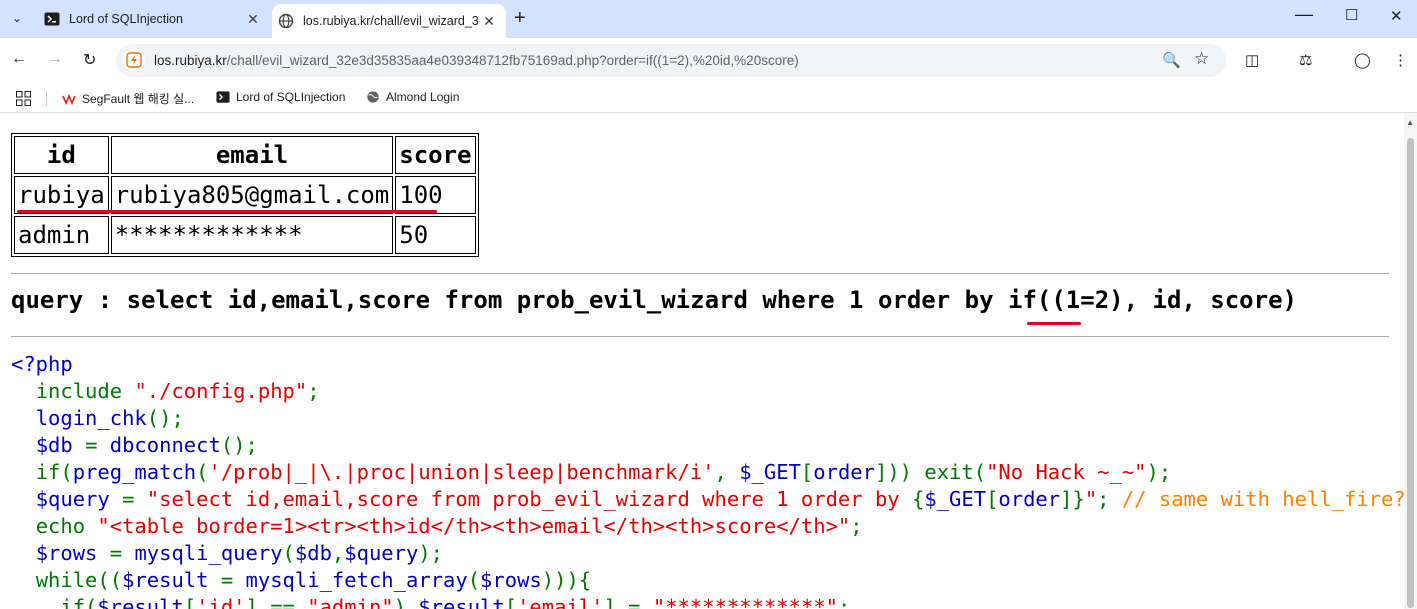 The height and width of the screenshot is (609, 1417). I want to click on new-tab-icon: +, so click(520, 18).